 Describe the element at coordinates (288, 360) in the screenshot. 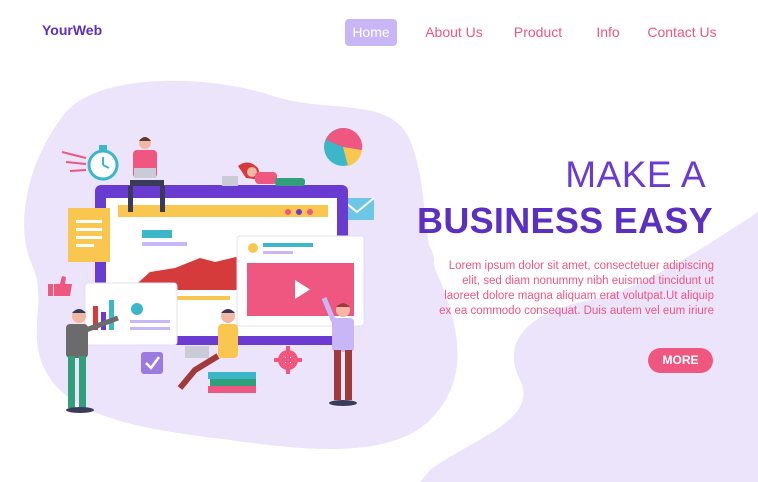

I see `gear-icon` at that location.